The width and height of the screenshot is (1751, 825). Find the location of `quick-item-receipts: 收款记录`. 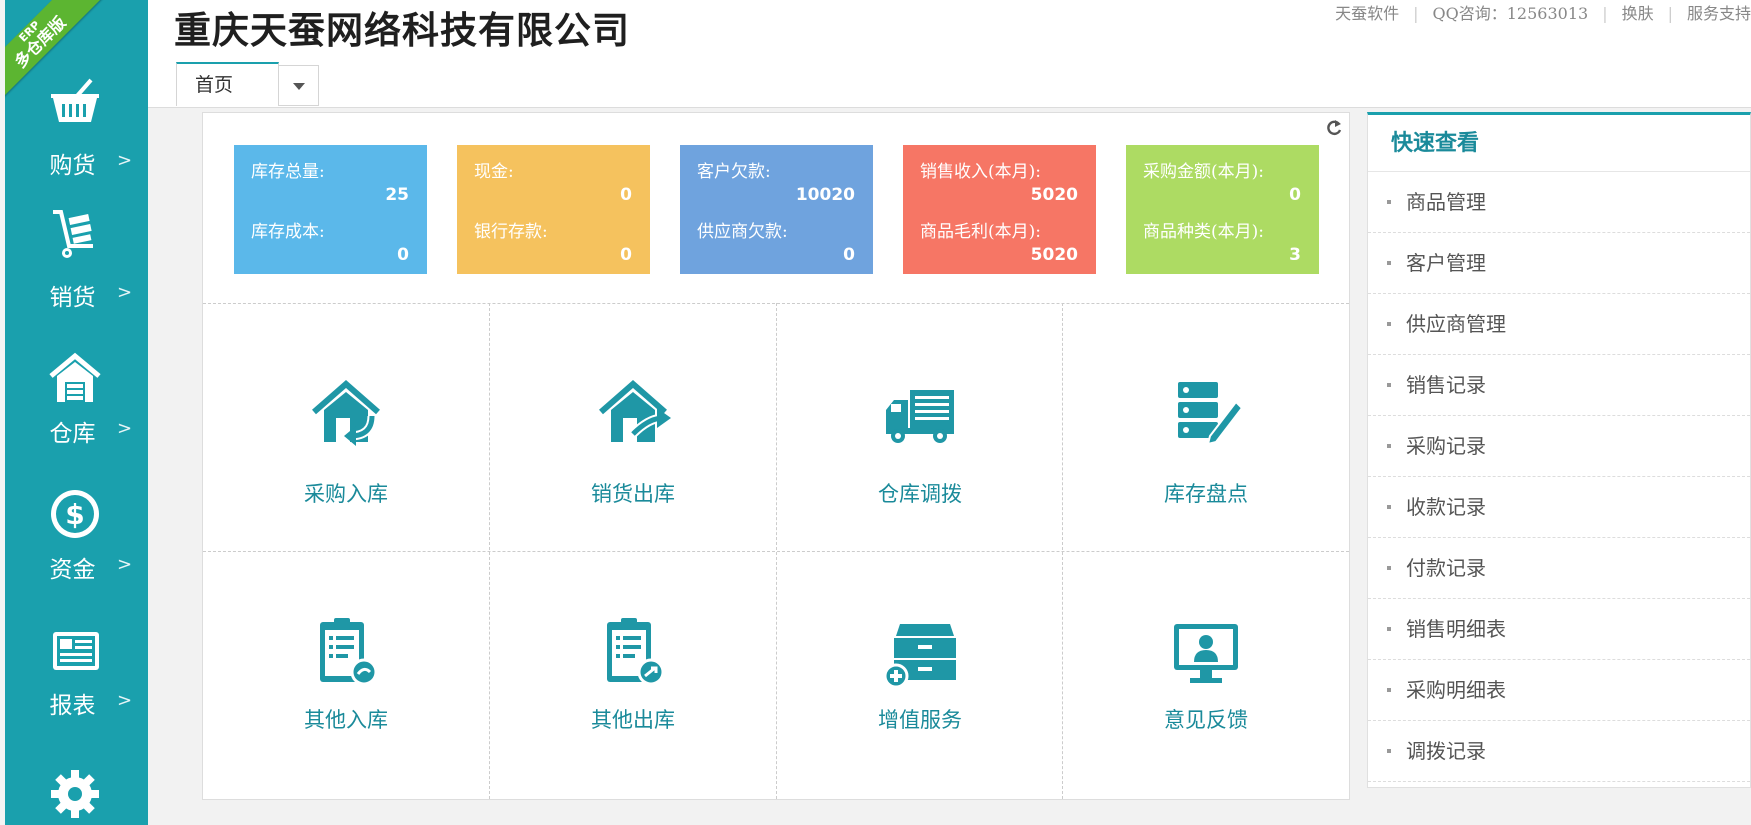

quick-item-receipts: 收款记录 is located at coordinates (1559, 507).